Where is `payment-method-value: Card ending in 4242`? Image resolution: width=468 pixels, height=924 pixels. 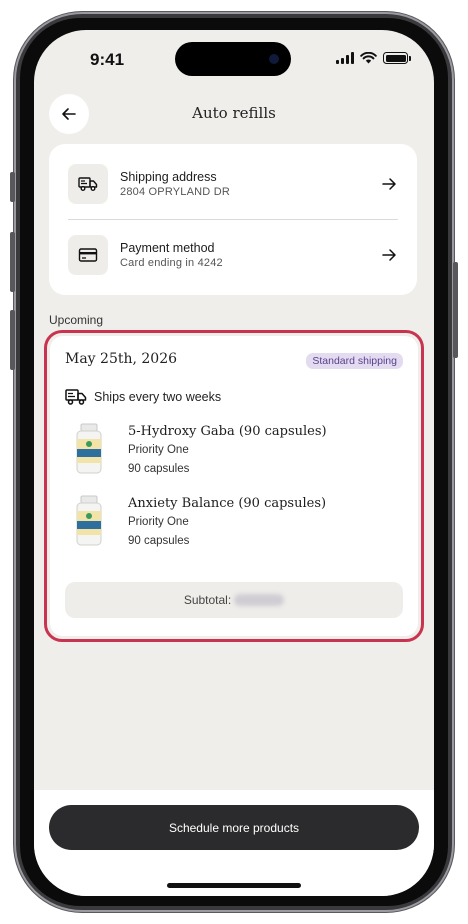
payment-method-value: Card ending in 4242 is located at coordinates (171, 262).